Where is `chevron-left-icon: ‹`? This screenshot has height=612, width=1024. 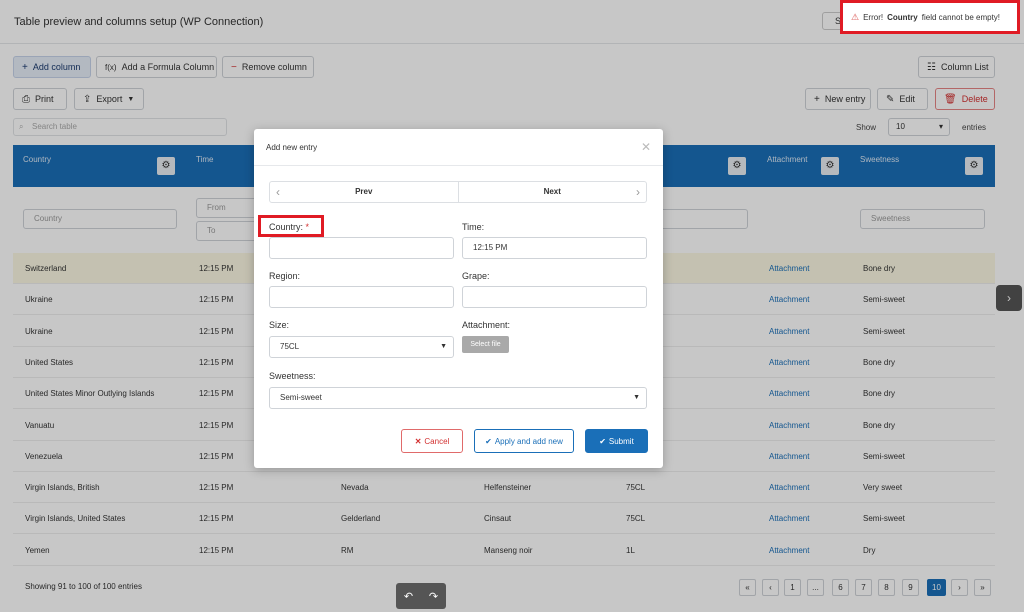 chevron-left-icon: ‹ is located at coordinates (278, 192).